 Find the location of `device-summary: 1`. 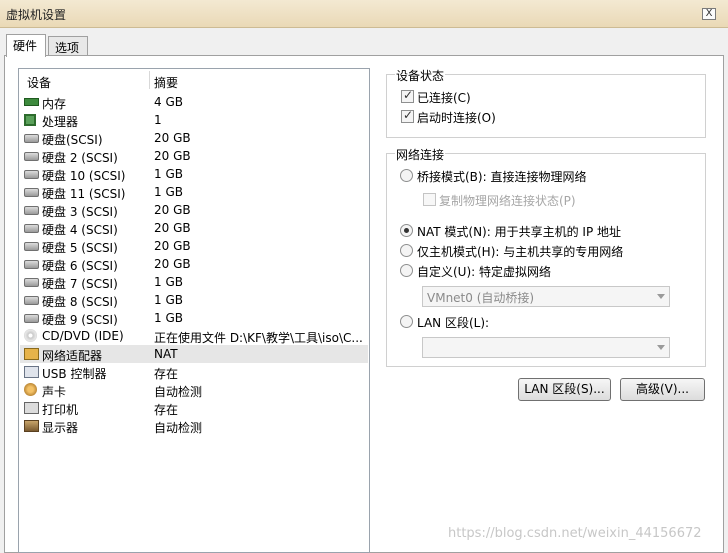

device-summary: 1 is located at coordinates (158, 120).